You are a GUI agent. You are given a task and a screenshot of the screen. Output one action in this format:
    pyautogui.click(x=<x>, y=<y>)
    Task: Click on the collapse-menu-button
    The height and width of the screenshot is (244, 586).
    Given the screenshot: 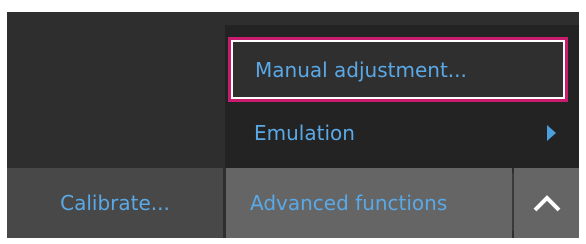 What is the action you would take?
    pyautogui.click(x=546, y=203)
    